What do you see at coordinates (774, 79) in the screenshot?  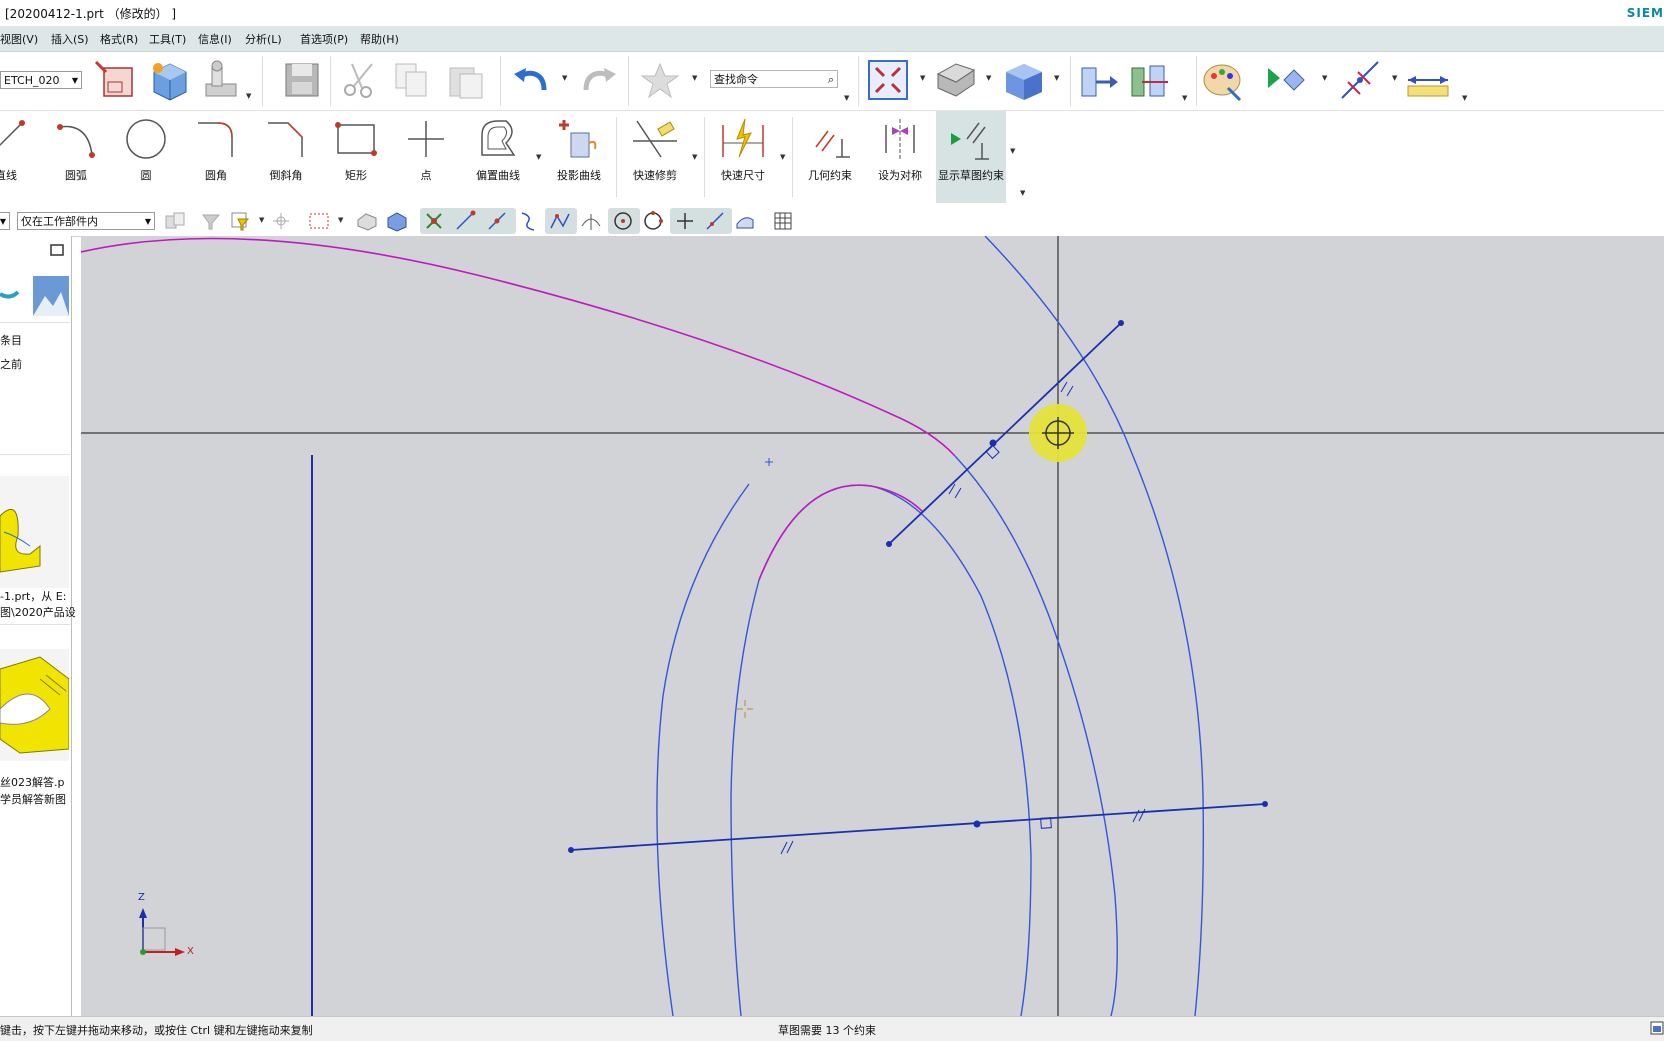 I see `command-search-input: 查找命令 ⌕` at bounding box center [774, 79].